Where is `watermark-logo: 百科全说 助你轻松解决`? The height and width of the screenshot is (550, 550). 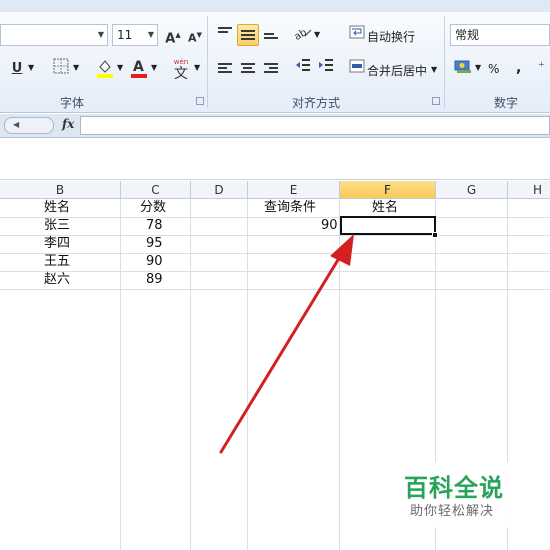
watermark-logo: 百科全说 助你轻松解决 is located at coordinates (458, 495).